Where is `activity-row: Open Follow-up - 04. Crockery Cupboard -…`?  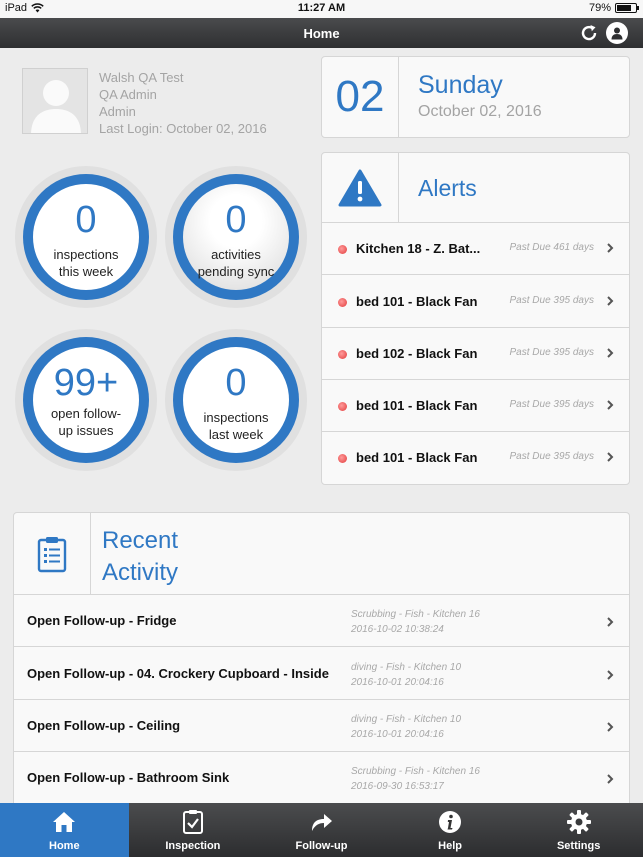 activity-row: Open Follow-up - 04. Crockery Cupboard -… is located at coordinates (321, 674).